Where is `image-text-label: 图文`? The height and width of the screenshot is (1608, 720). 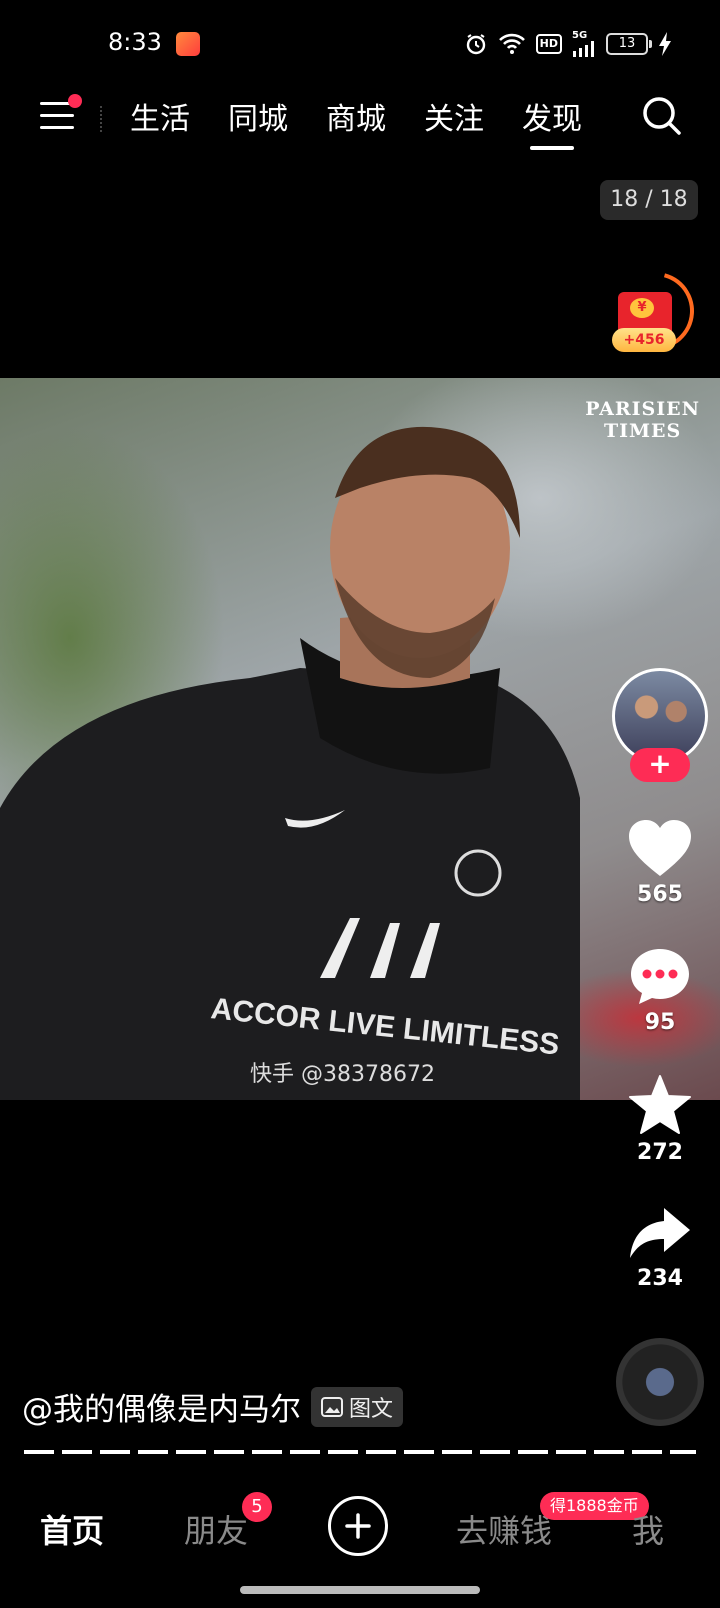
image-text-label: 图文 is located at coordinates (371, 1409).